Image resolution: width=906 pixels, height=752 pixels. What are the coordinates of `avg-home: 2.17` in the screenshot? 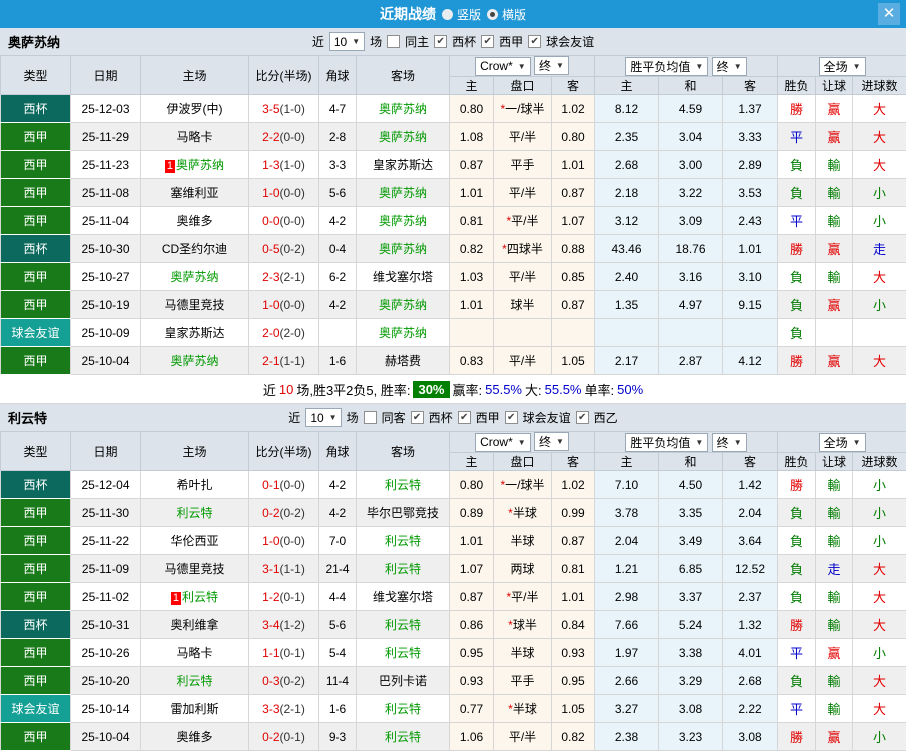 It's located at (626, 360).